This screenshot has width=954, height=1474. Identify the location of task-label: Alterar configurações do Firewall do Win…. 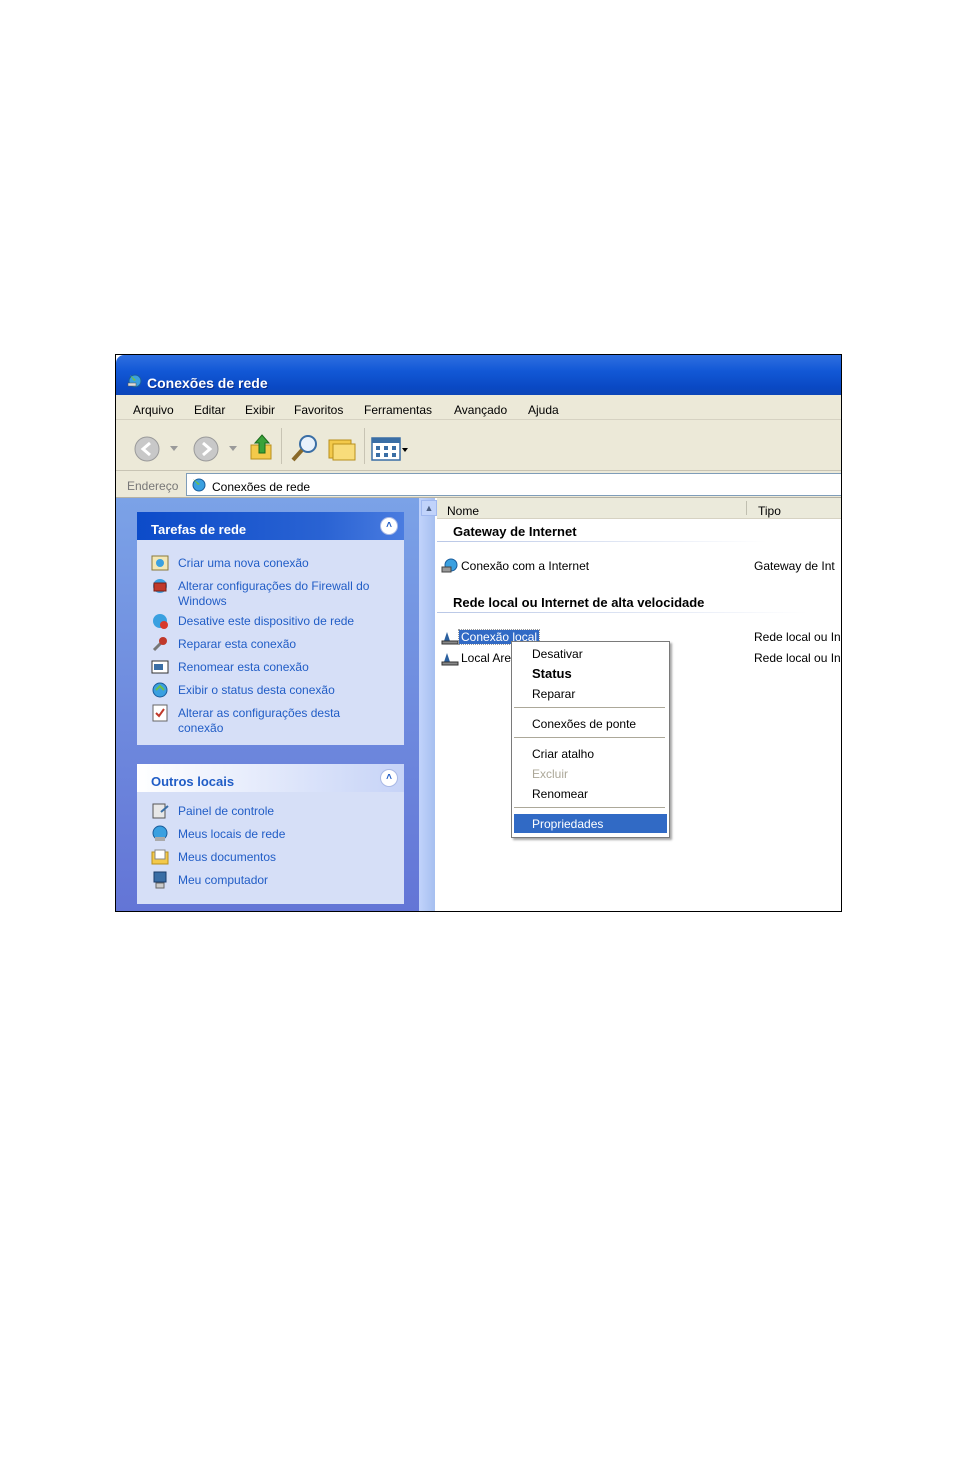
(274, 593).